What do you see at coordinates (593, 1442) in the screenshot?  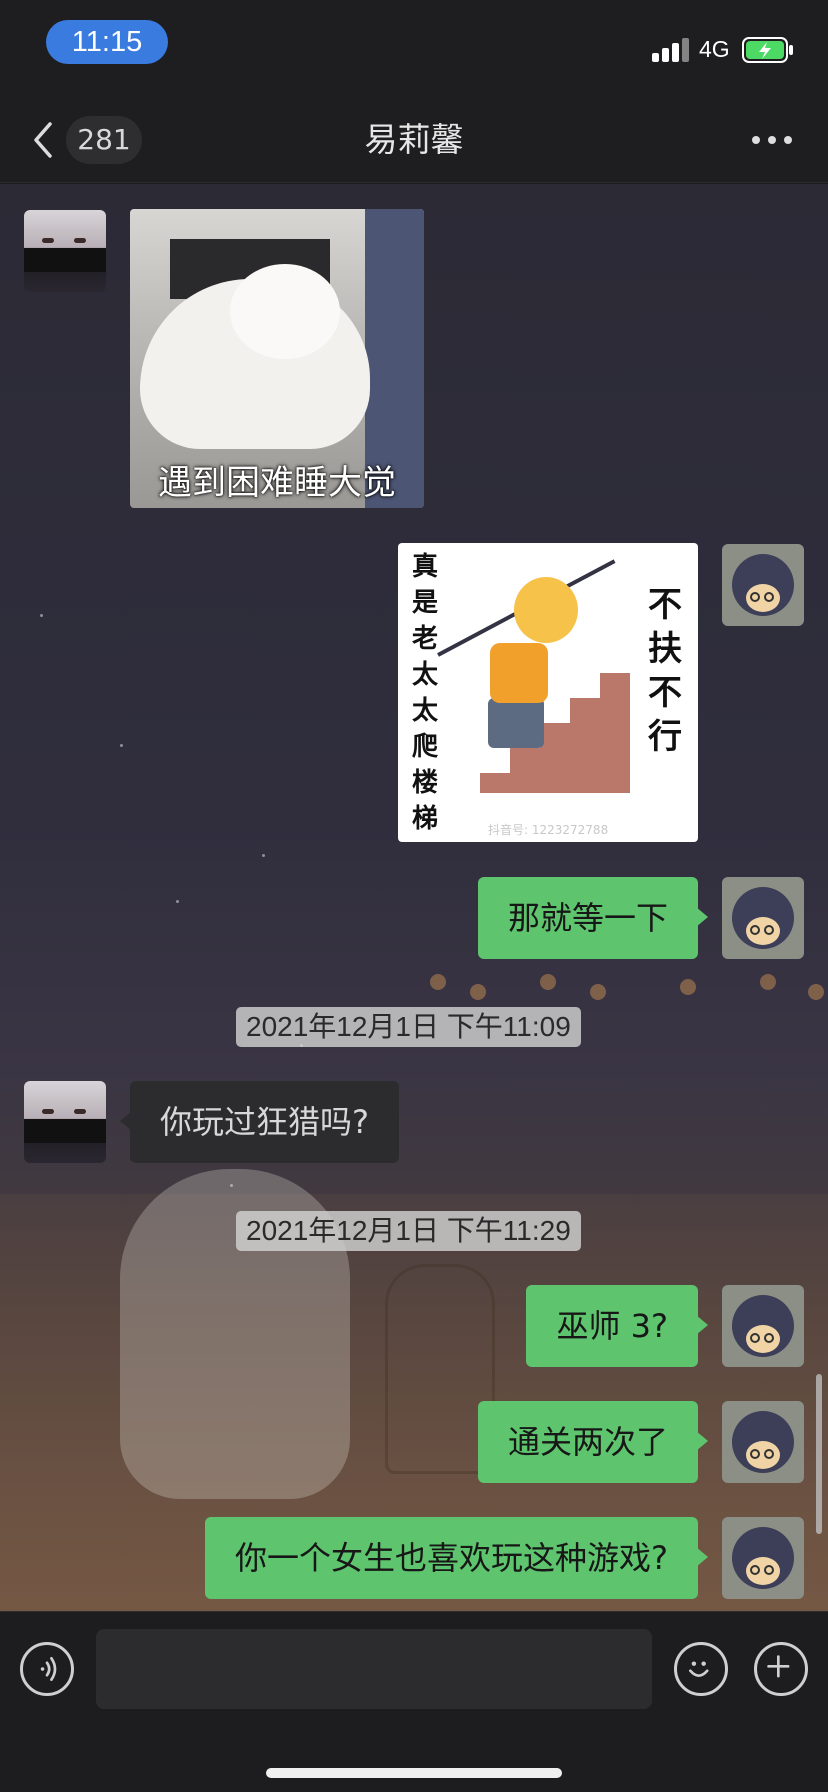 I see `message-bubble-sent: 通关两次了` at bounding box center [593, 1442].